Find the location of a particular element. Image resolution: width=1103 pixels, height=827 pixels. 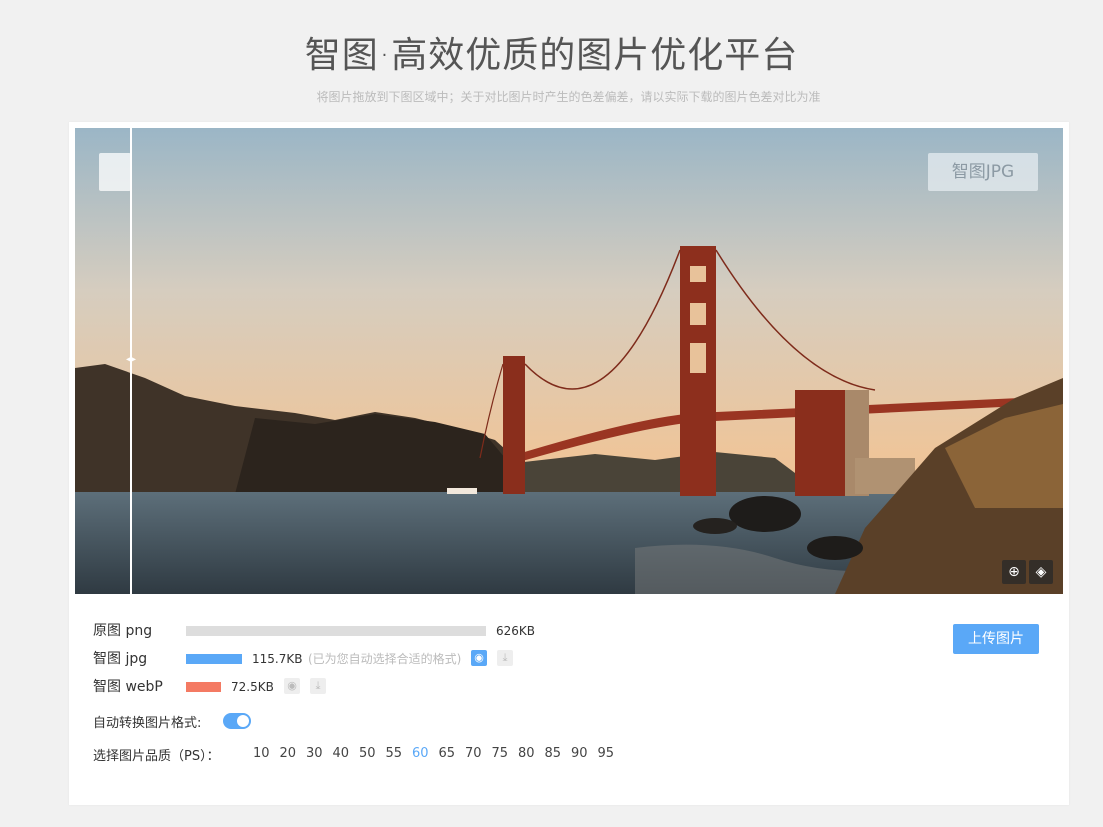

quality-label: 选择图片品质（PS）： is located at coordinates (156, 756).